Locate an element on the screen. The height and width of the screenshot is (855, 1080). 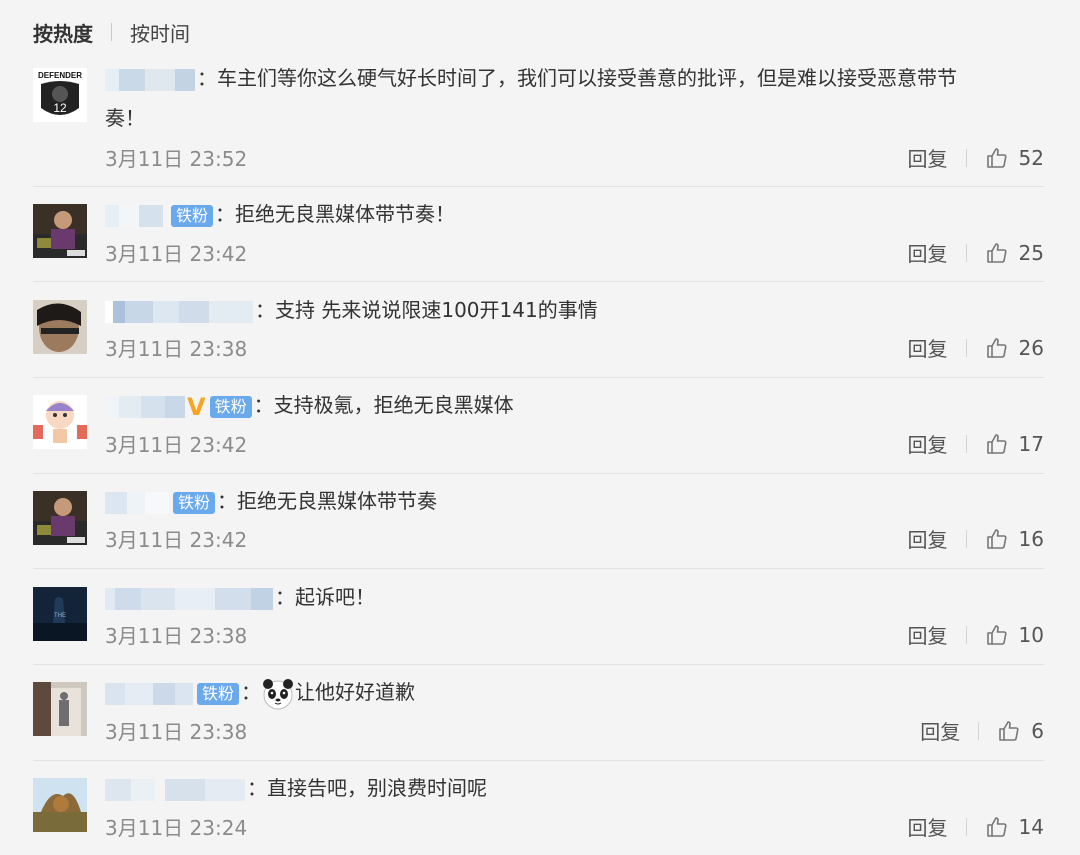
like-count: 52 is located at coordinates (1031, 157).